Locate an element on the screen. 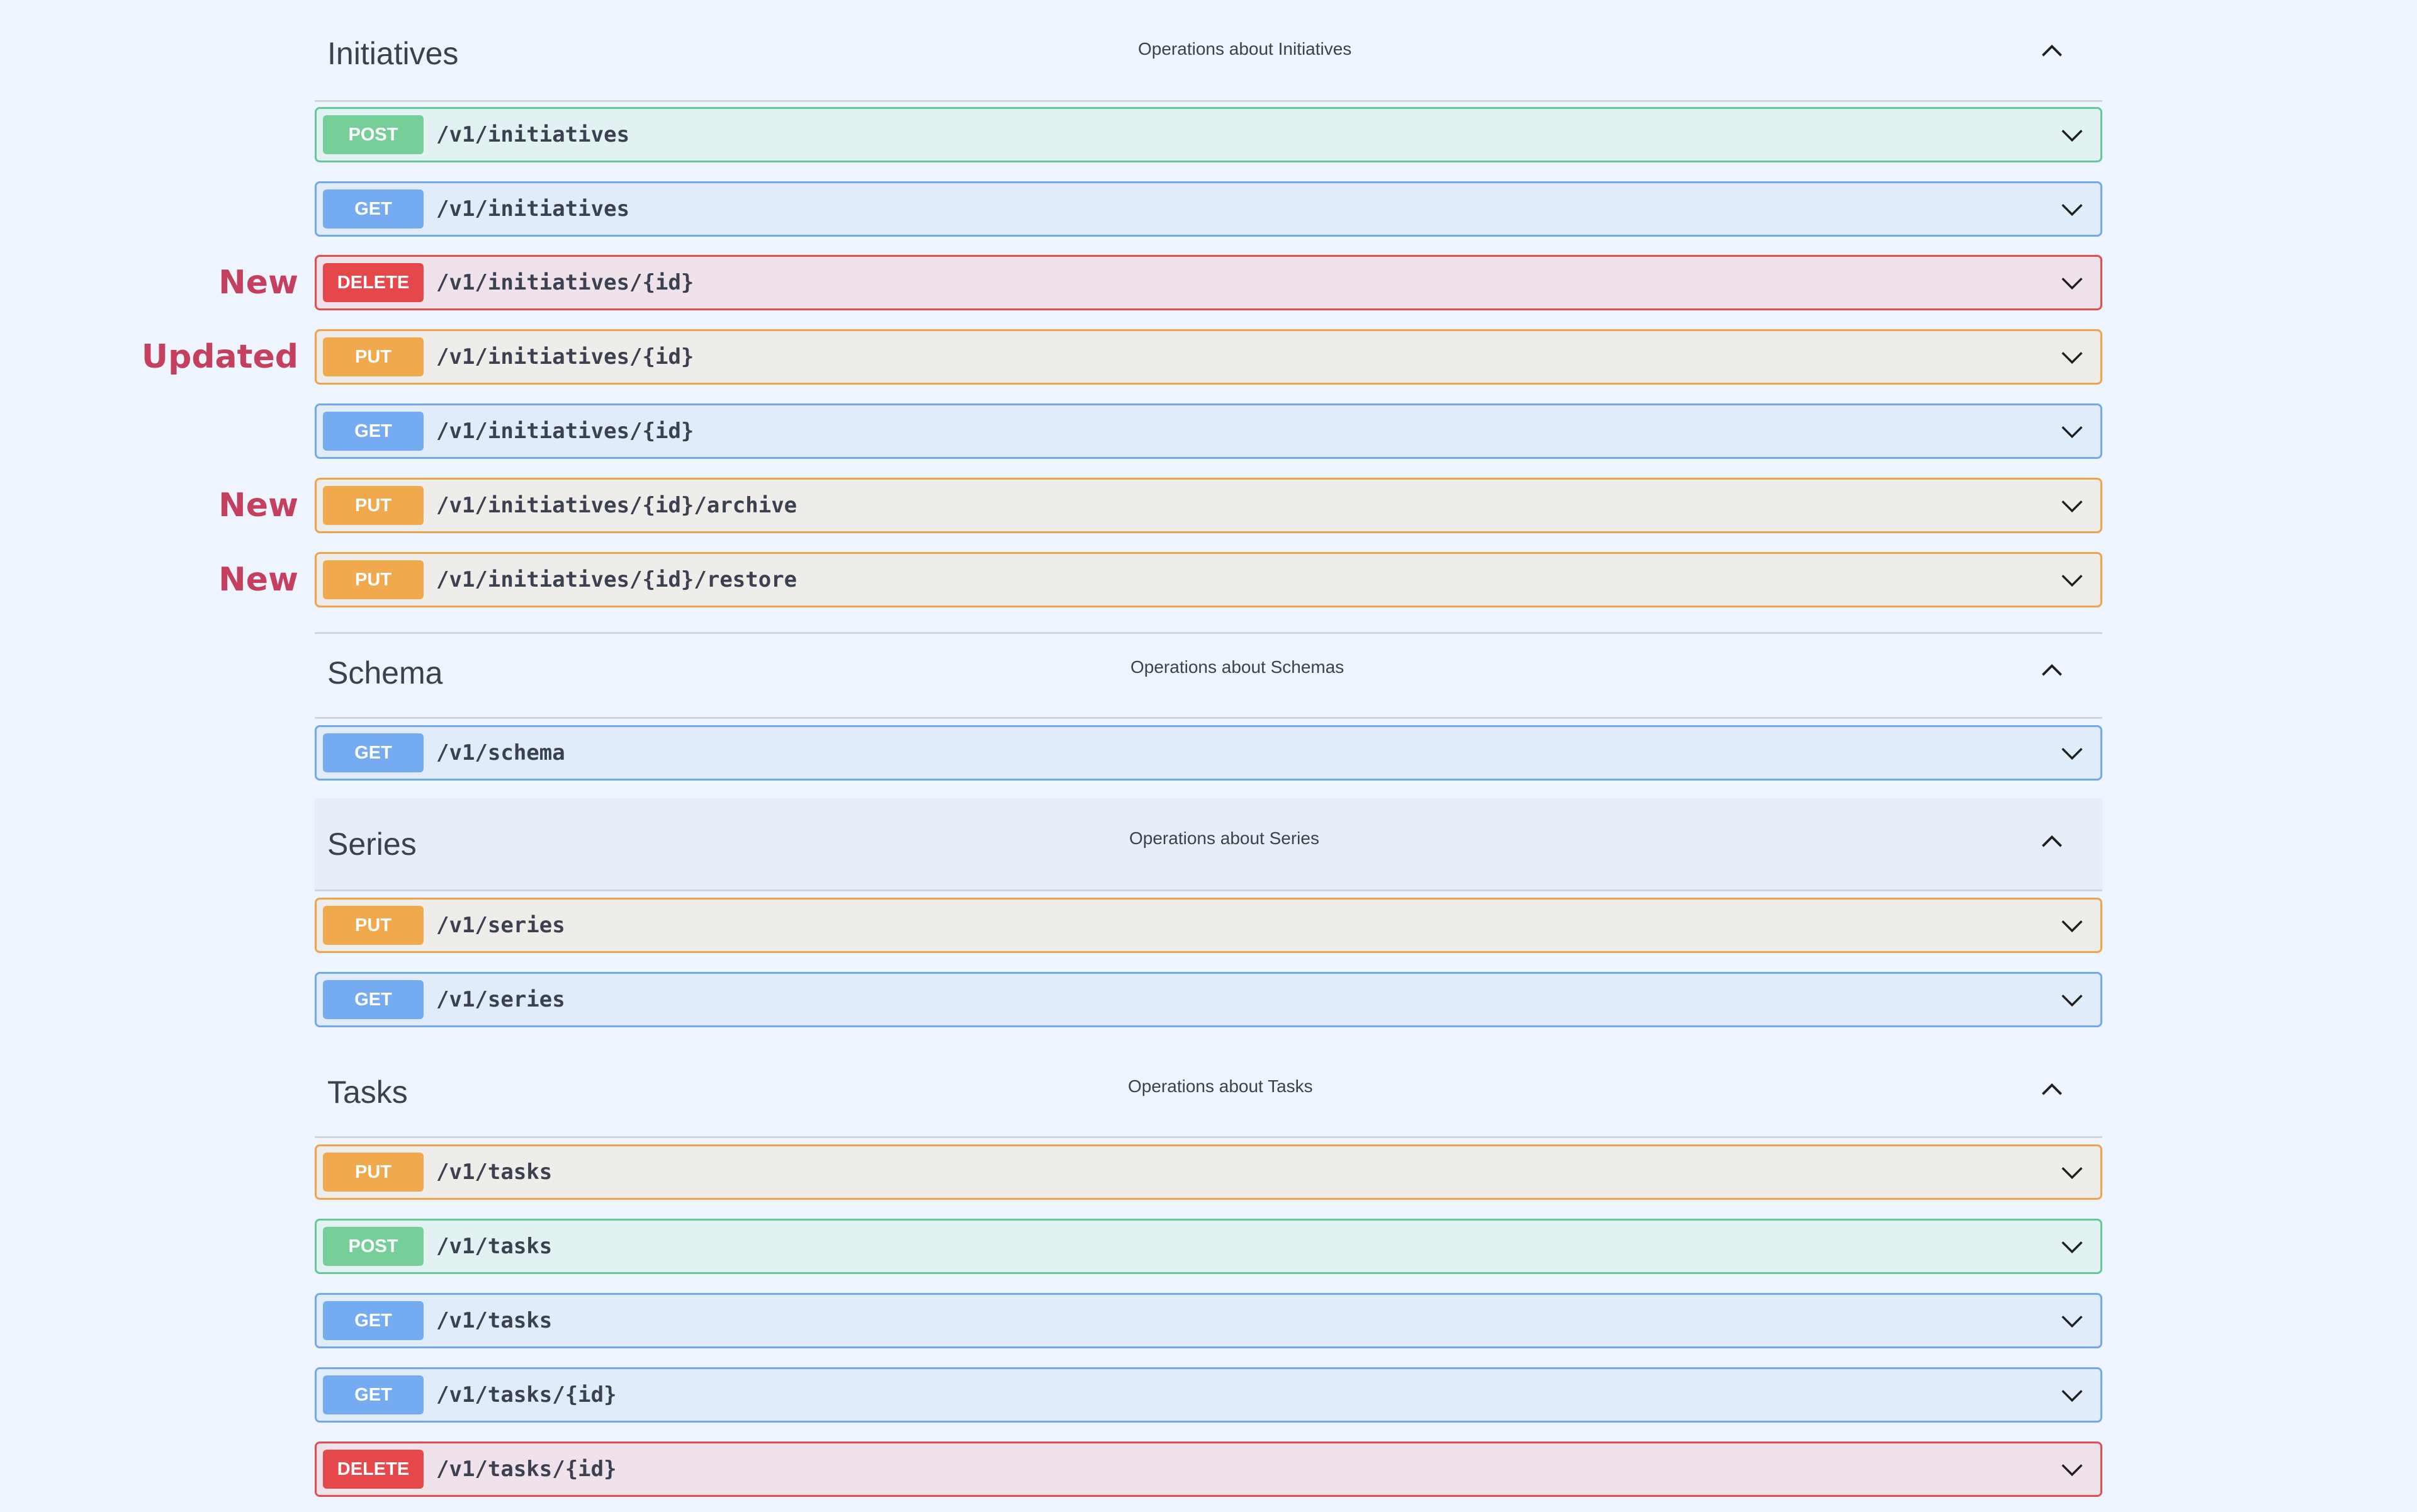 The width and height of the screenshot is (2417, 1512). change-note-updated: Updated is located at coordinates (219, 357).